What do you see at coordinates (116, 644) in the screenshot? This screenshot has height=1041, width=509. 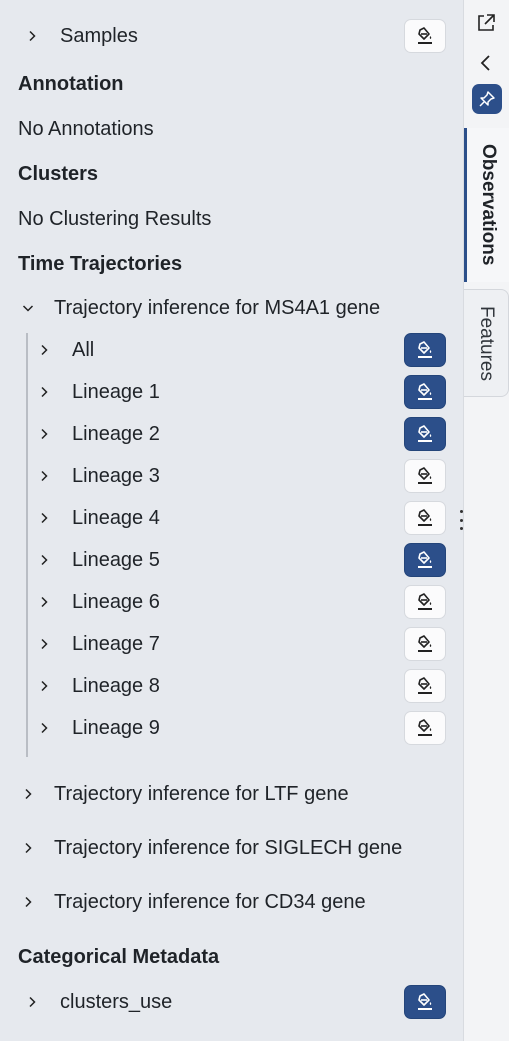 I see `lineage-label: Lineage 7` at bounding box center [116, 644].